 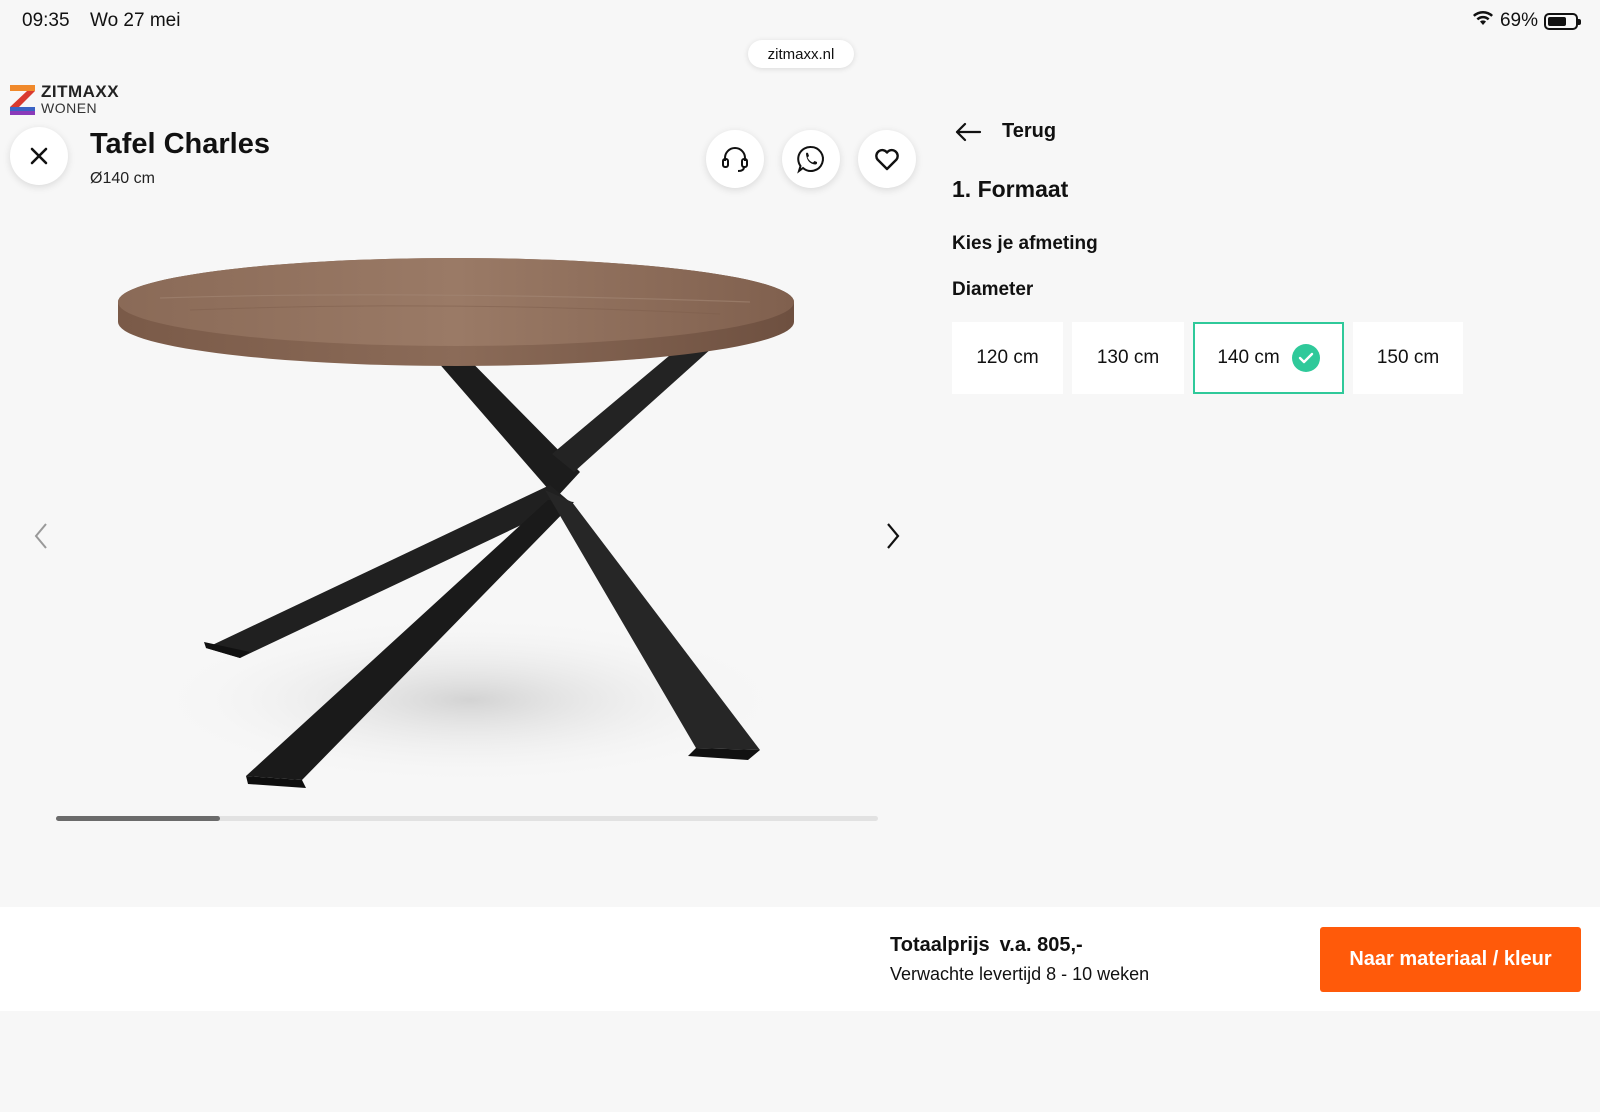 I want to click on delivery-time: Verwachte levertijd 8 - 10 weken, so click(x=1020, y=974).